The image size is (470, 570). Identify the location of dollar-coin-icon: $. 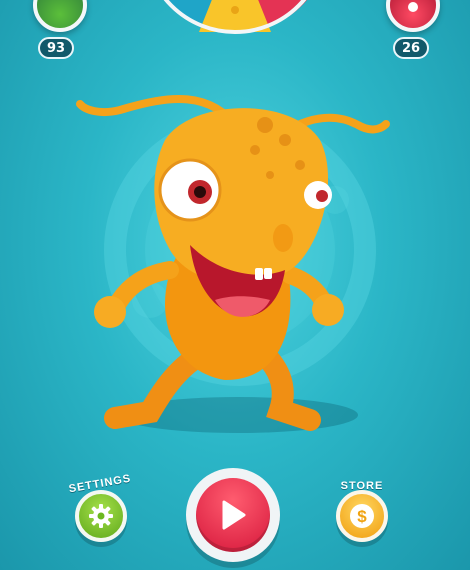
(362, 516).